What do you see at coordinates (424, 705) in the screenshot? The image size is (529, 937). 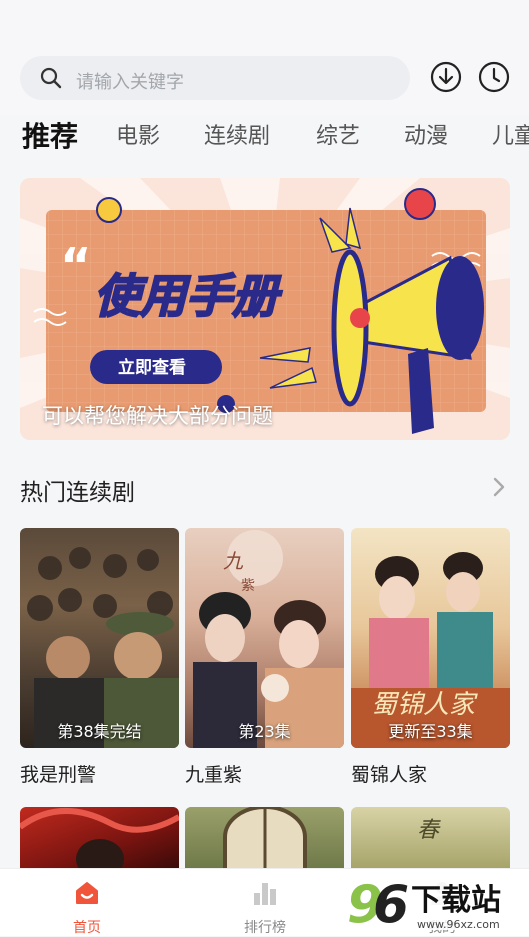 I see `svg-text: 蜀锦人家` at bounding box center [424, 705].